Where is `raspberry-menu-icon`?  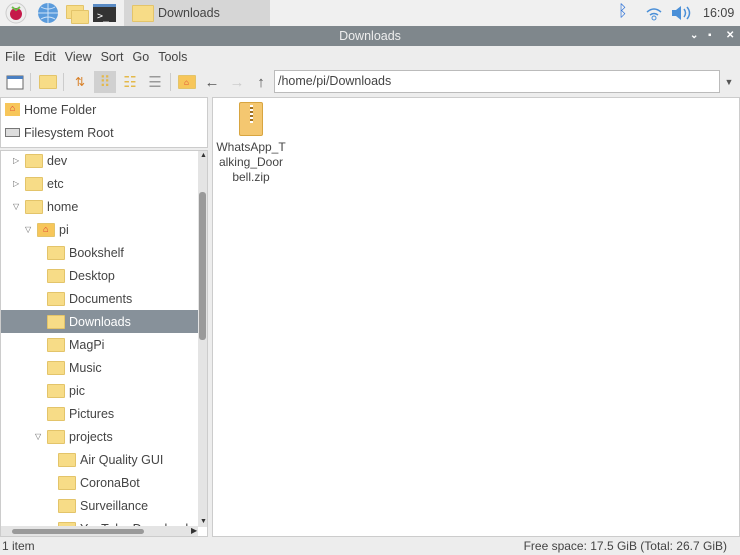 raspberry-menu-icon is located at coordinates (16, 13).